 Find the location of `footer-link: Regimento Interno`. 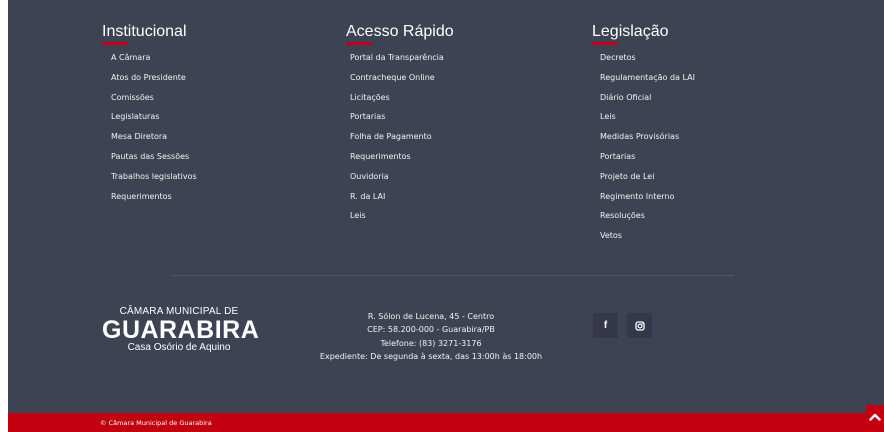

footer-link: Regimento Interno is located at coordinates (647, 197).